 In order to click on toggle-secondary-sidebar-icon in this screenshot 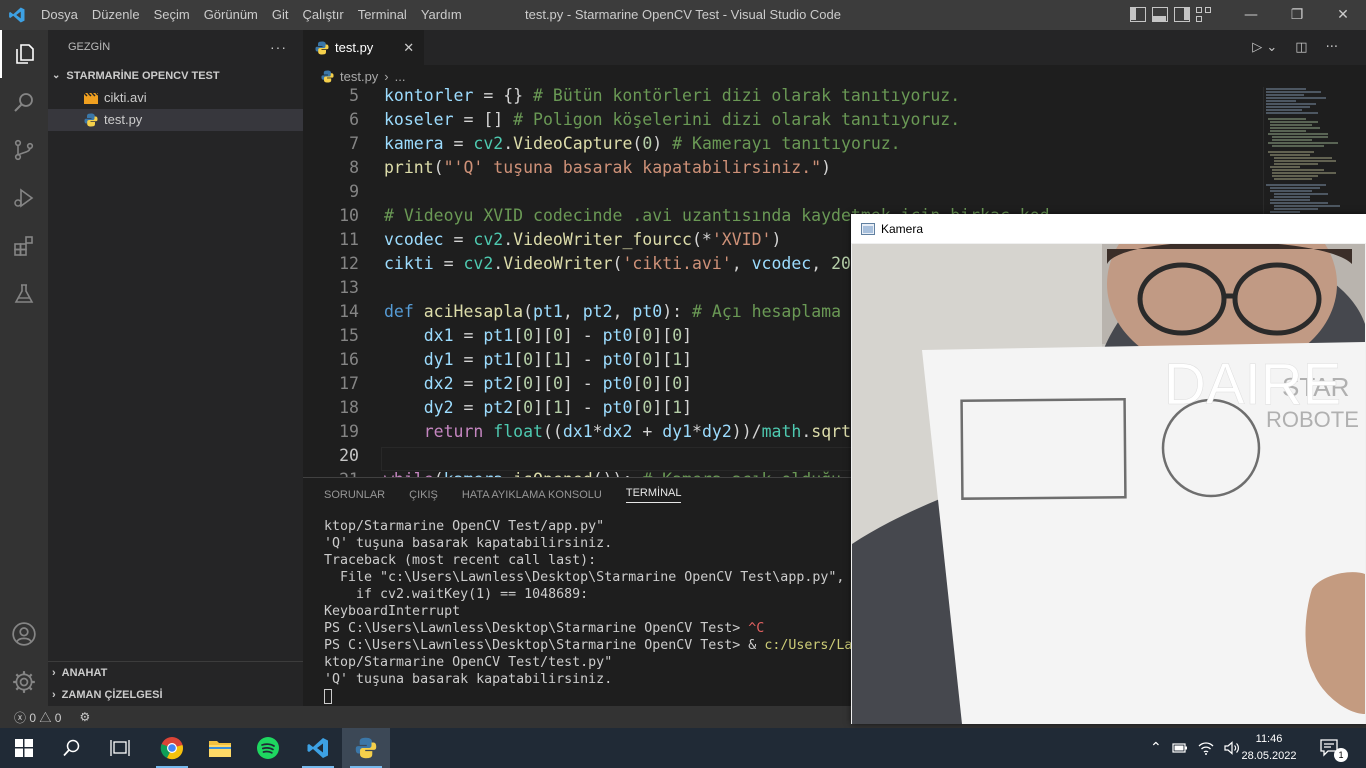, I will do `click(1182, 14)`.